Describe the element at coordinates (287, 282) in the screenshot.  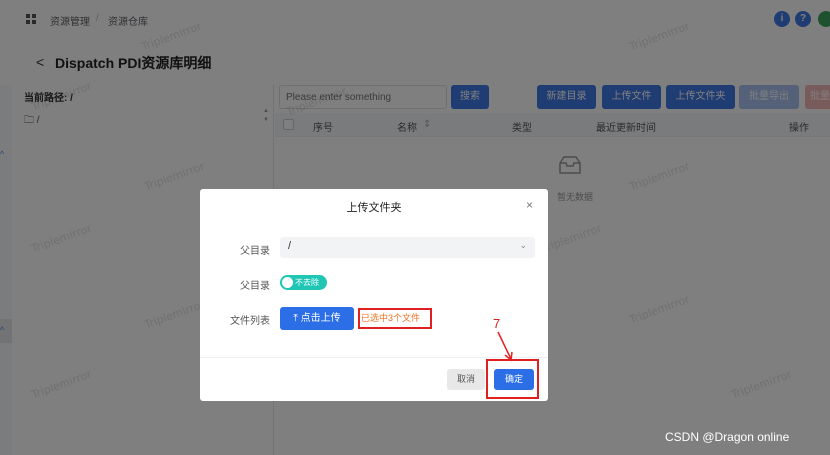
I see `toggle-knob` at that location.